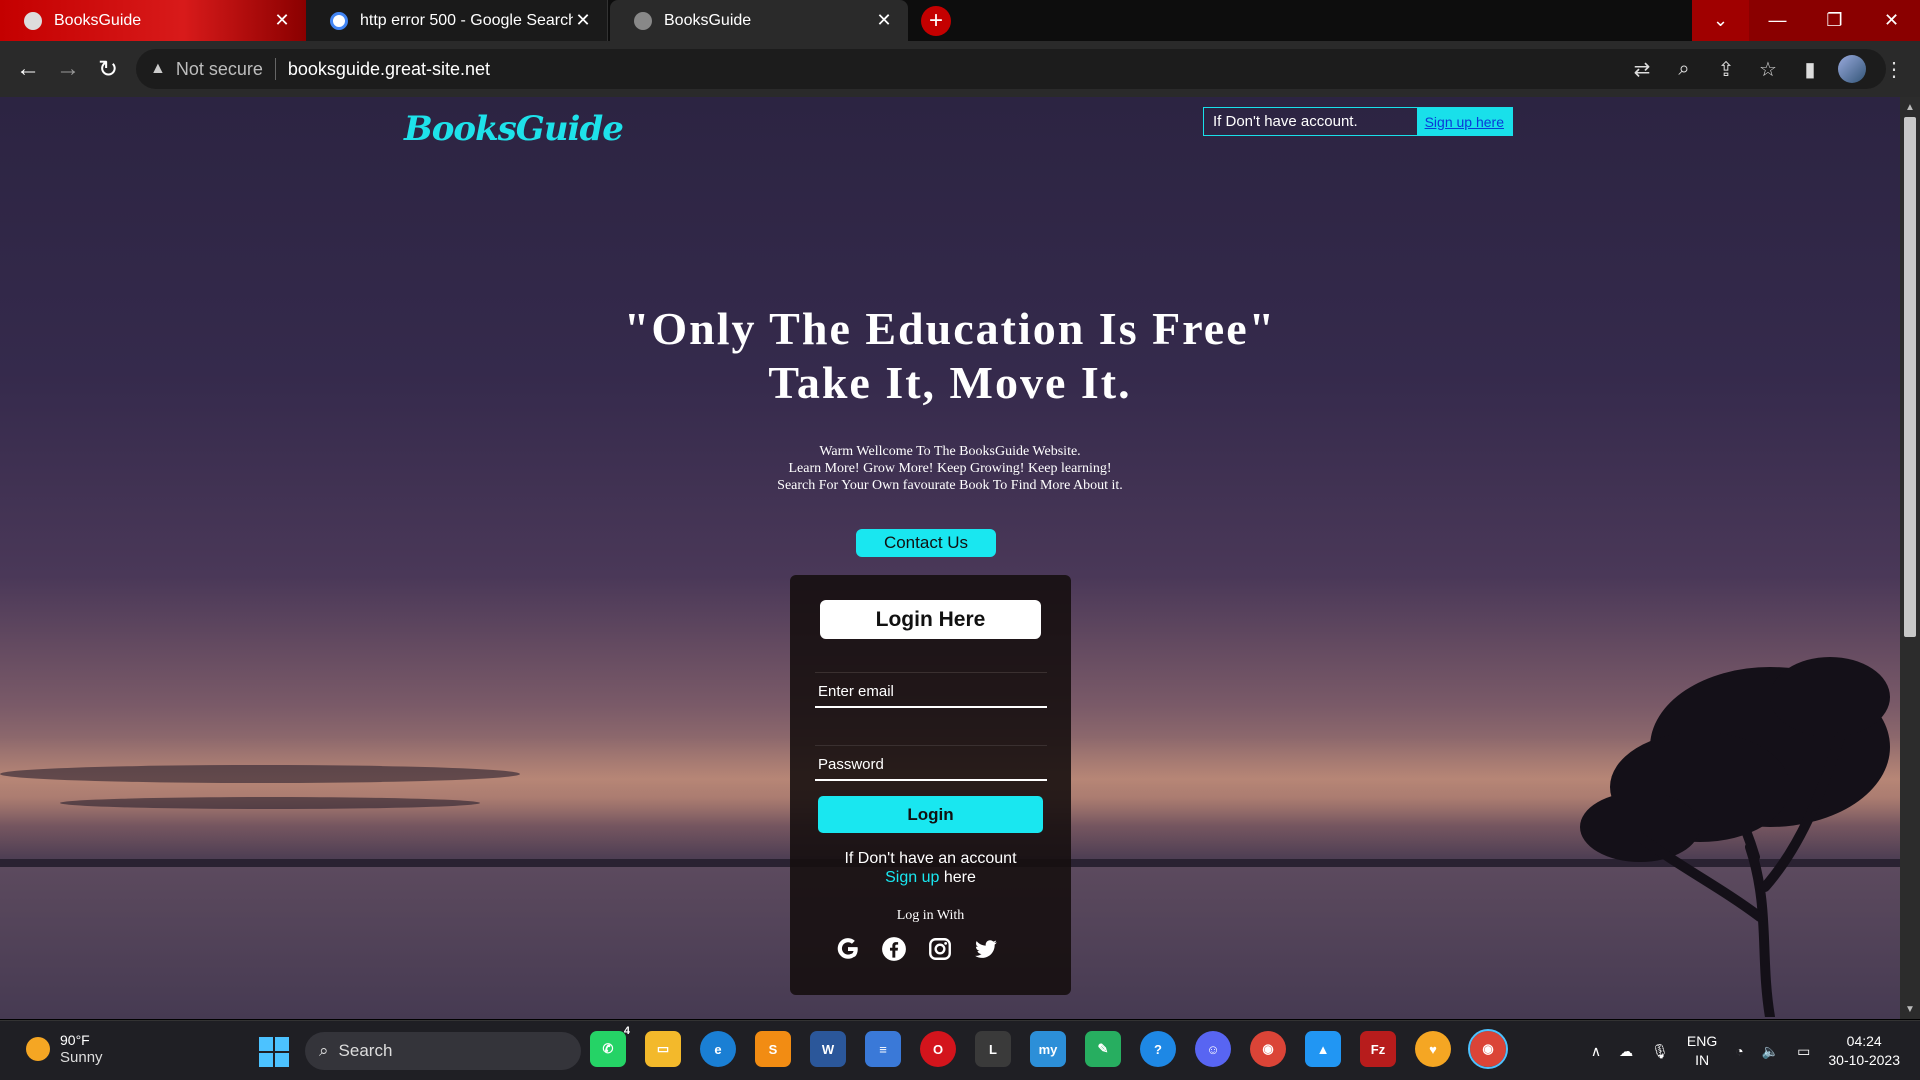 The height and width of the screenshot is (1080, 1920). What do you see at coordinates (443, 1051) in the screenshot?
I see `taskbar-search: ⌕ Search` at bounding box center [443, 1051].